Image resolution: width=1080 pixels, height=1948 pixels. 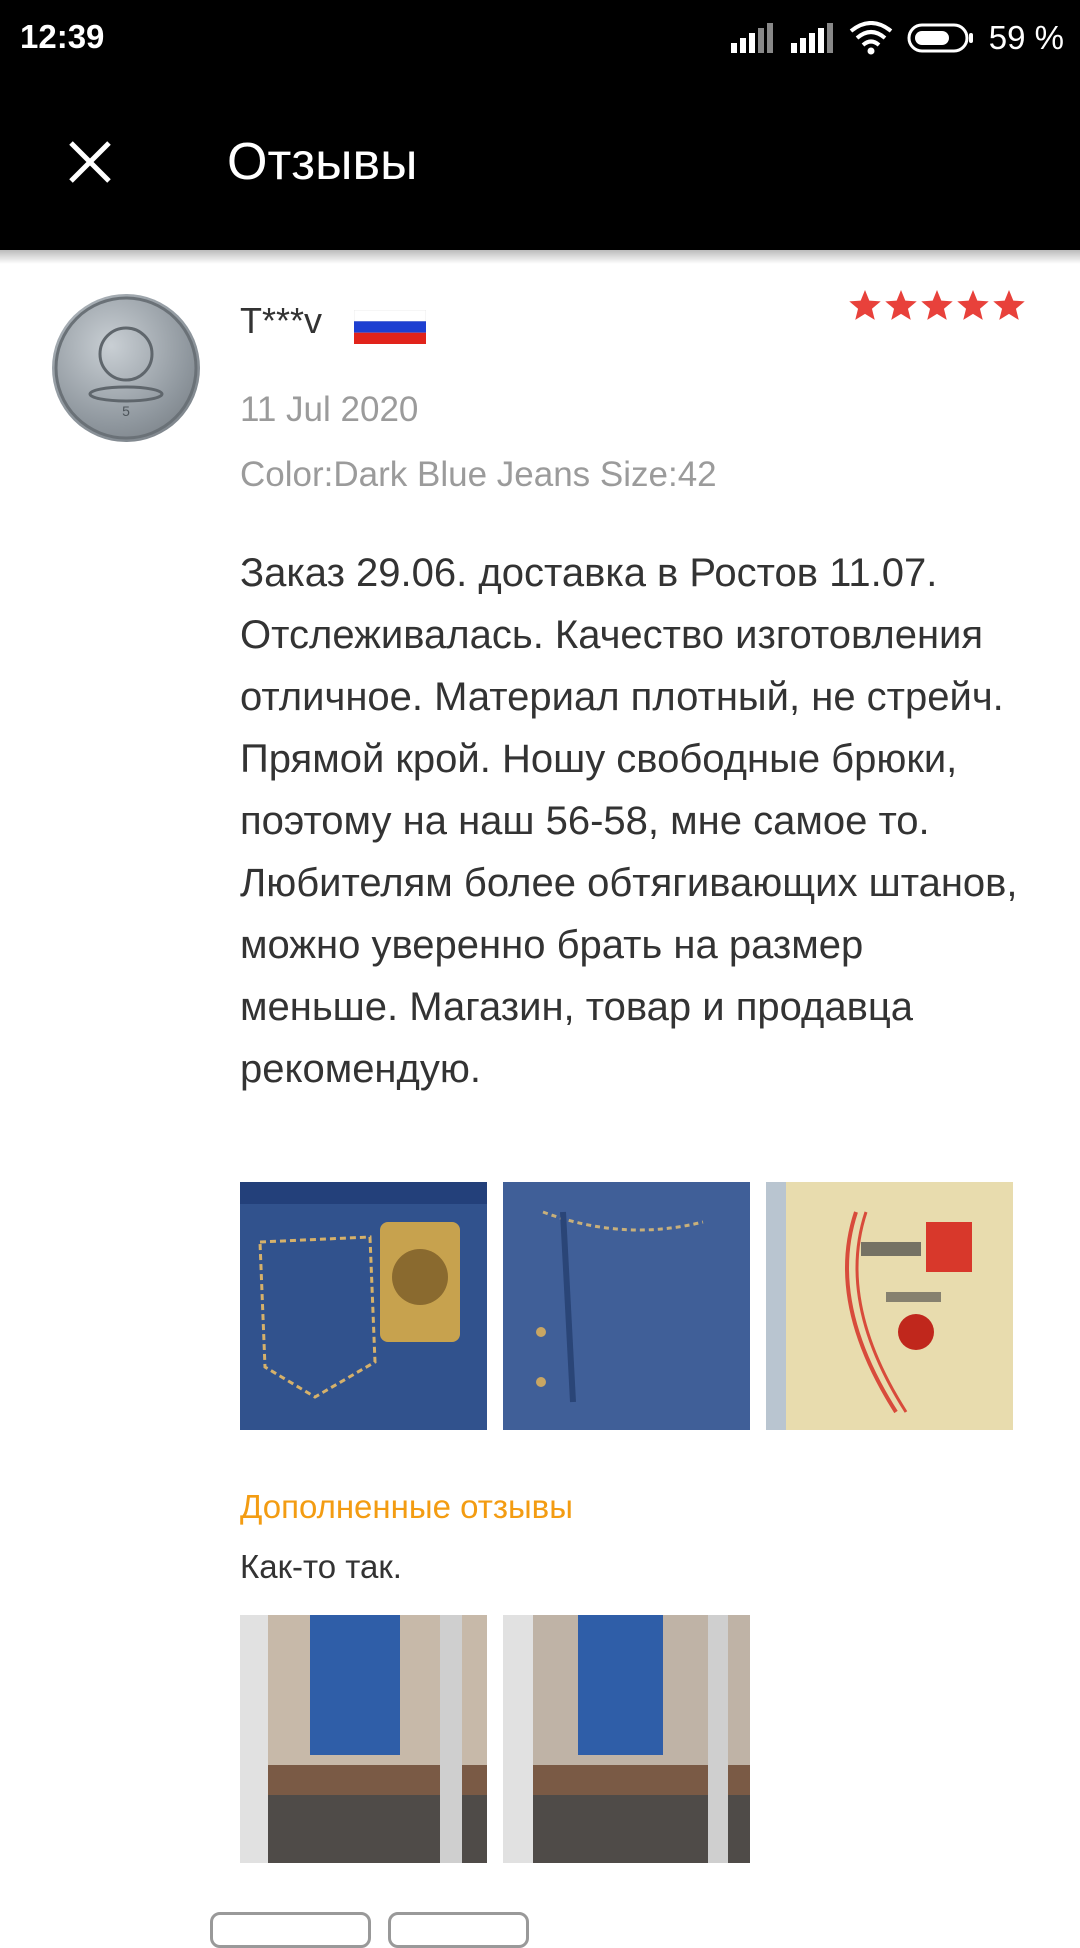 What do you see at coordinates (321, 1566) in the screenshot?
I see `additional-review-text: Как-то так.` at bounding box center [321, 1566].